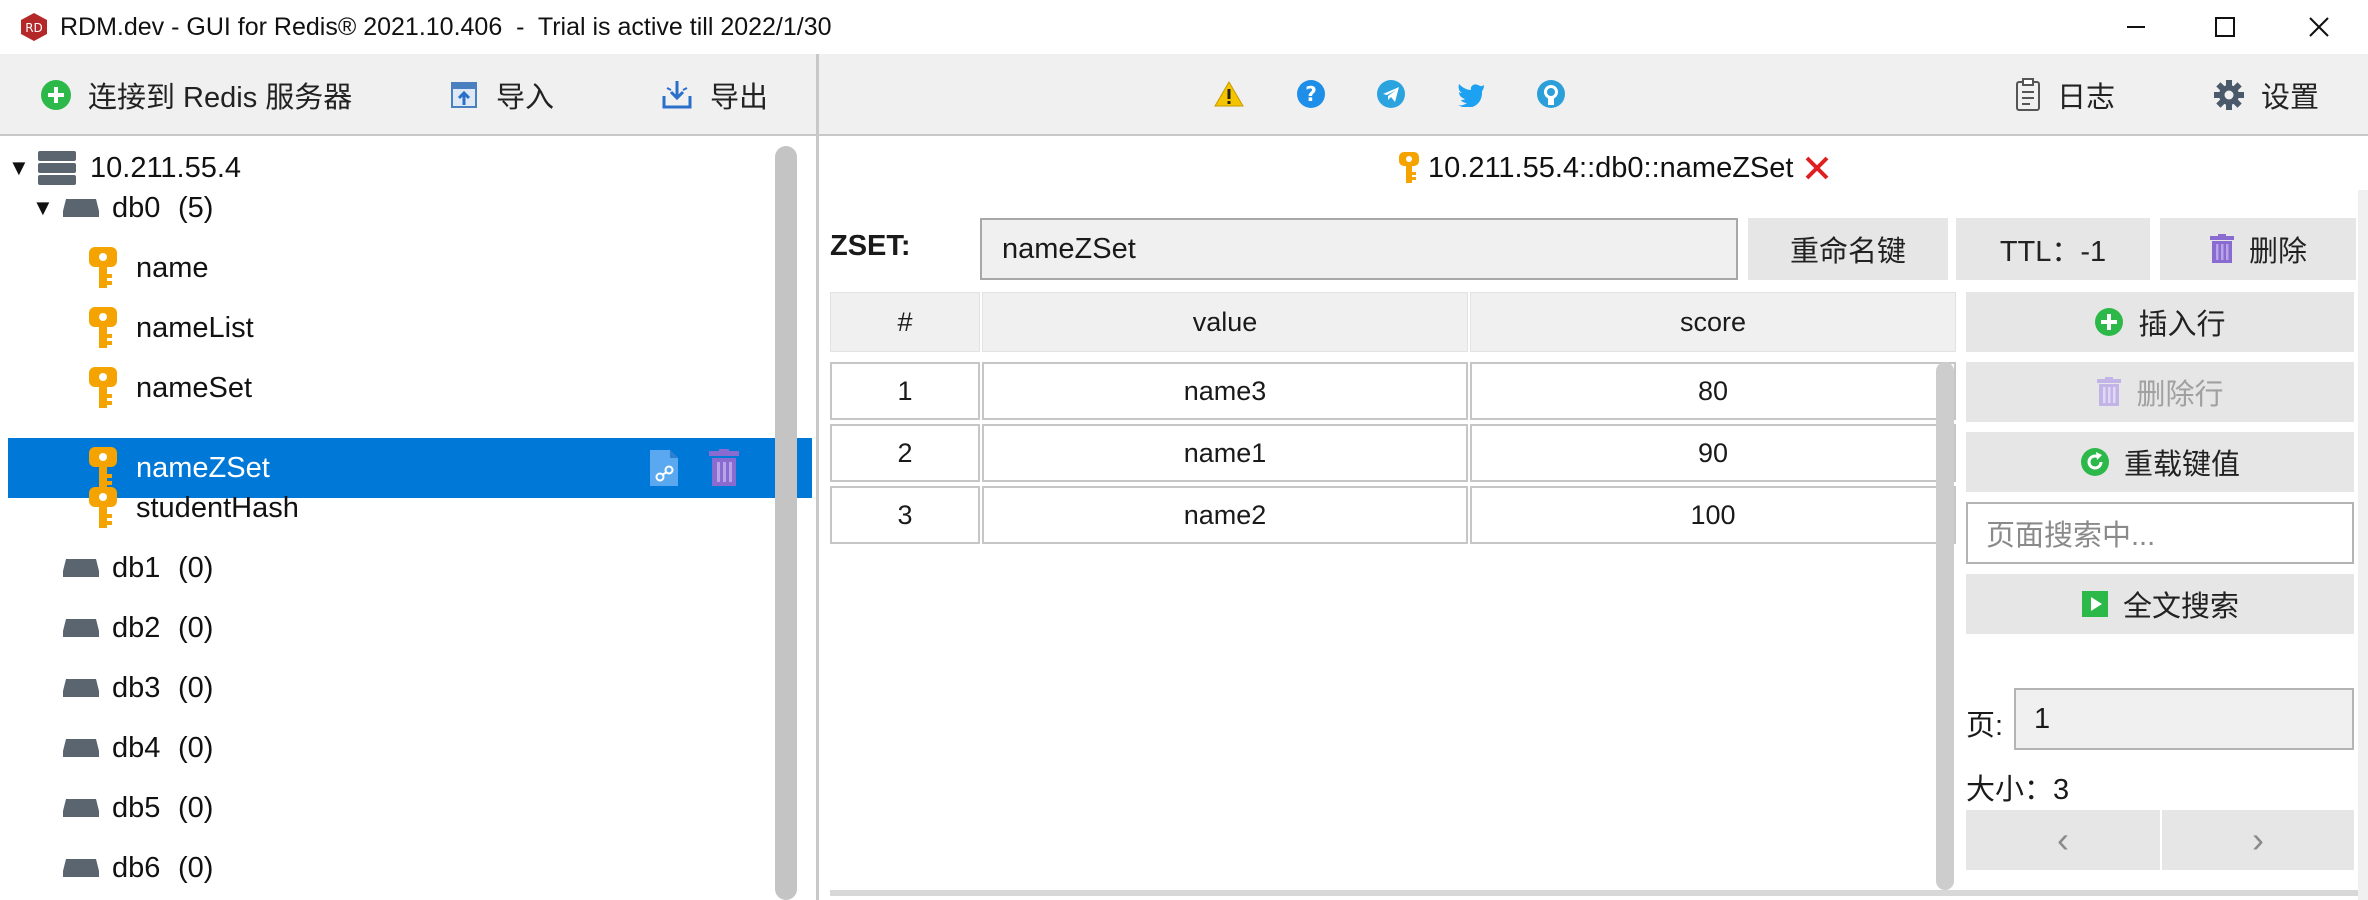 The height and width of the screenshot is (900, 2368). I want to click on tab-title-label: 10.211.55.4::db0::nameZSet, so click(1611, 167).